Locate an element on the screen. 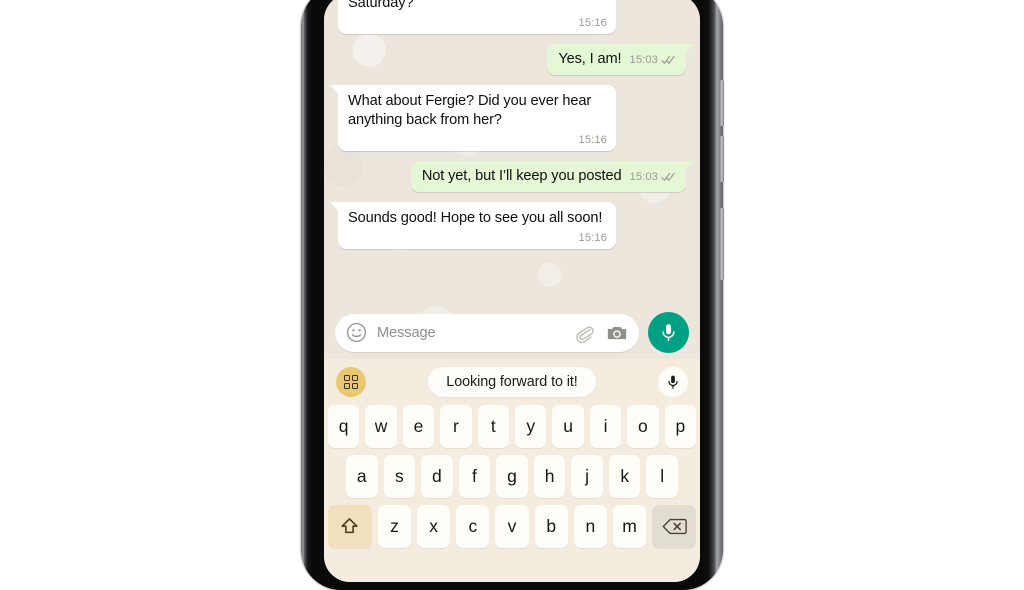  key-z: z is located at coordinates (394, 526).